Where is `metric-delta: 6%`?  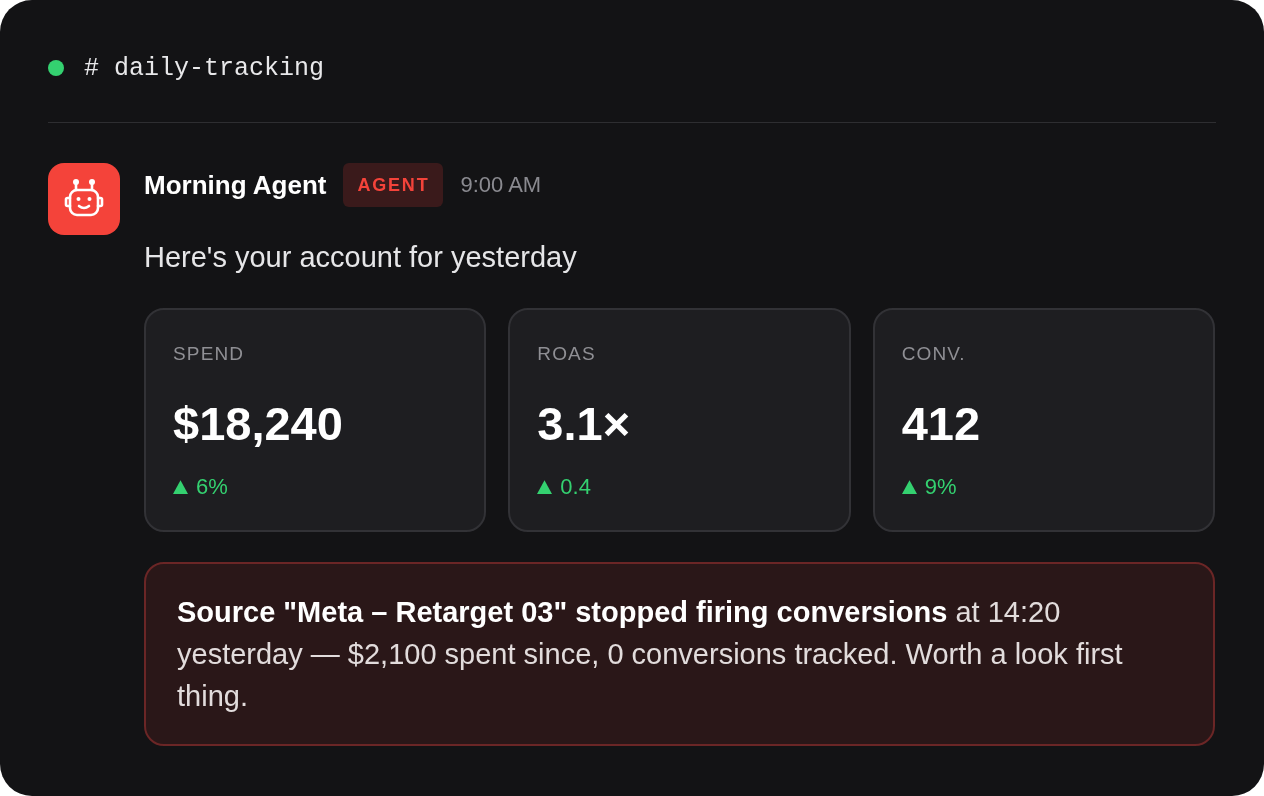
metric-delta: 6% is located at coordinates (212, 487).